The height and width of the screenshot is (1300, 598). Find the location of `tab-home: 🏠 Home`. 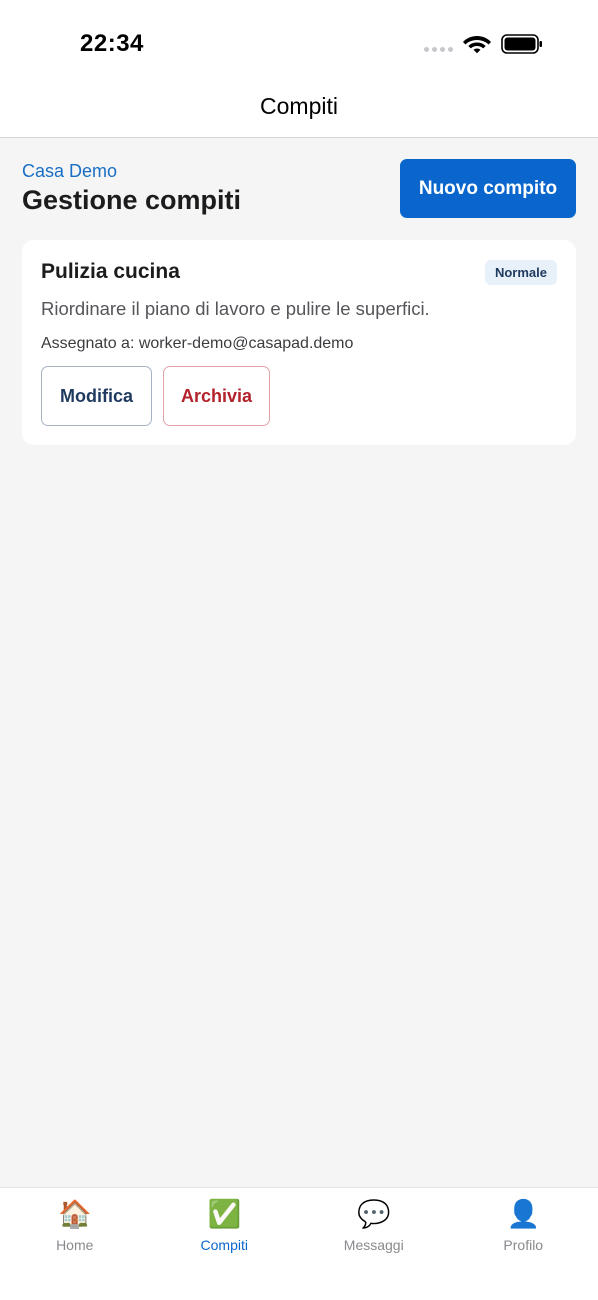

tab-home: 🏠 Home is located at coordinates (75, 1244).